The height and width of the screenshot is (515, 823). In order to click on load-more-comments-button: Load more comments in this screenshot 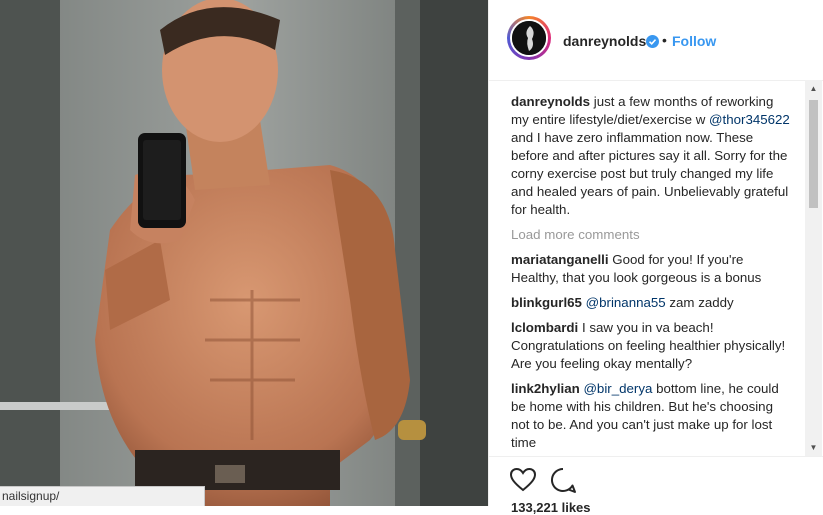, I will do `click(651, 235)`.